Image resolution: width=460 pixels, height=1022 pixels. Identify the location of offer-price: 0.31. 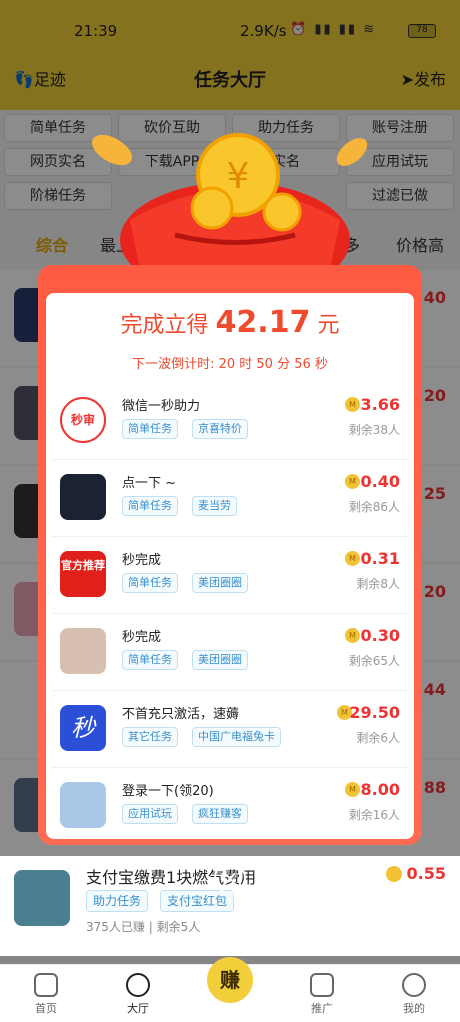
(380, 558).